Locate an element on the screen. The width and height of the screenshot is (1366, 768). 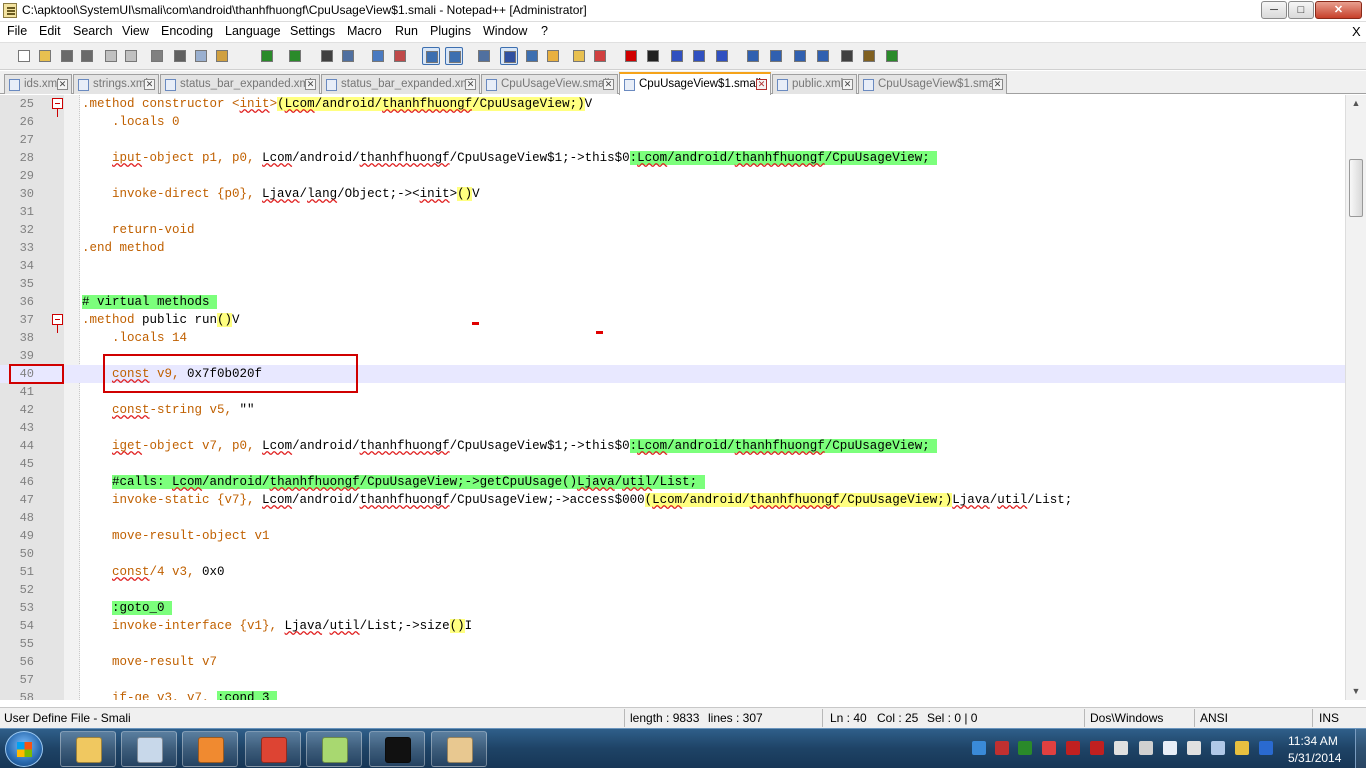
menu-language: Language is located at coordinates (253, 31).